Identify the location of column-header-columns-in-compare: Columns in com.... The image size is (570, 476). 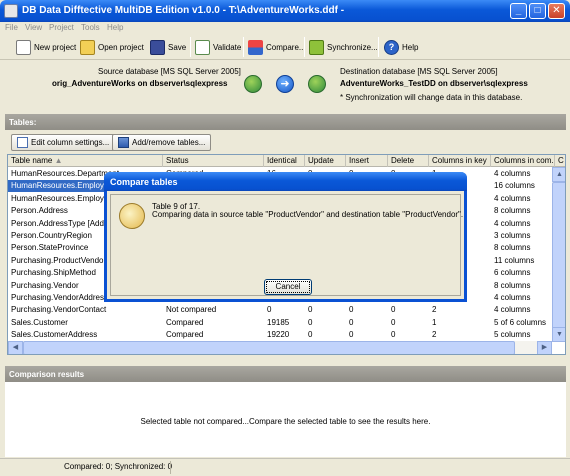
(523, 161).